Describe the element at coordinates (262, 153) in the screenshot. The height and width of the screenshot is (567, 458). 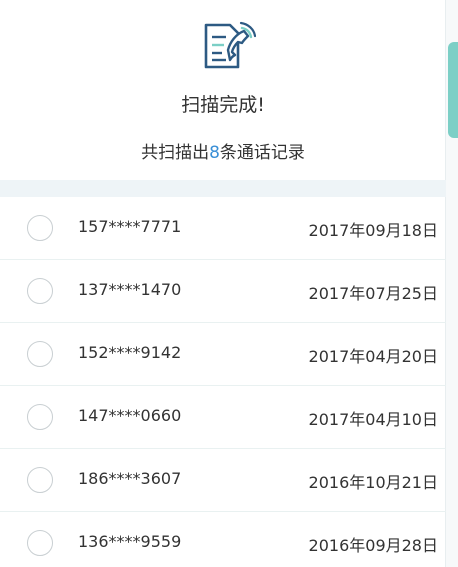
I see `summary-suffix: 条通话记录` at that location.